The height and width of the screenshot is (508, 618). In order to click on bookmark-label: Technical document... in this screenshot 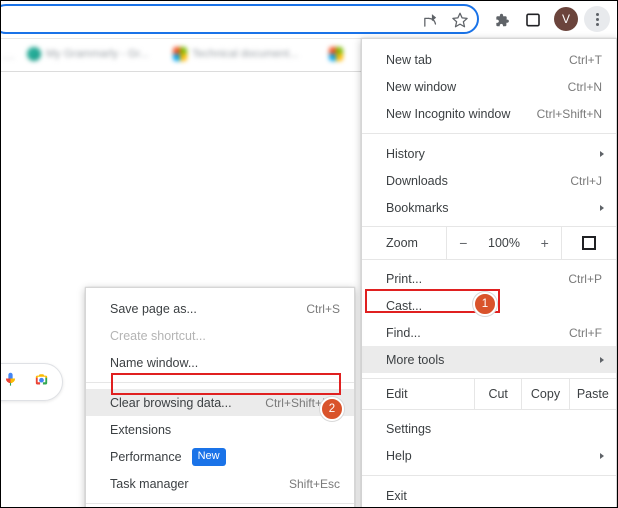, I will do `click(245, 54)`.